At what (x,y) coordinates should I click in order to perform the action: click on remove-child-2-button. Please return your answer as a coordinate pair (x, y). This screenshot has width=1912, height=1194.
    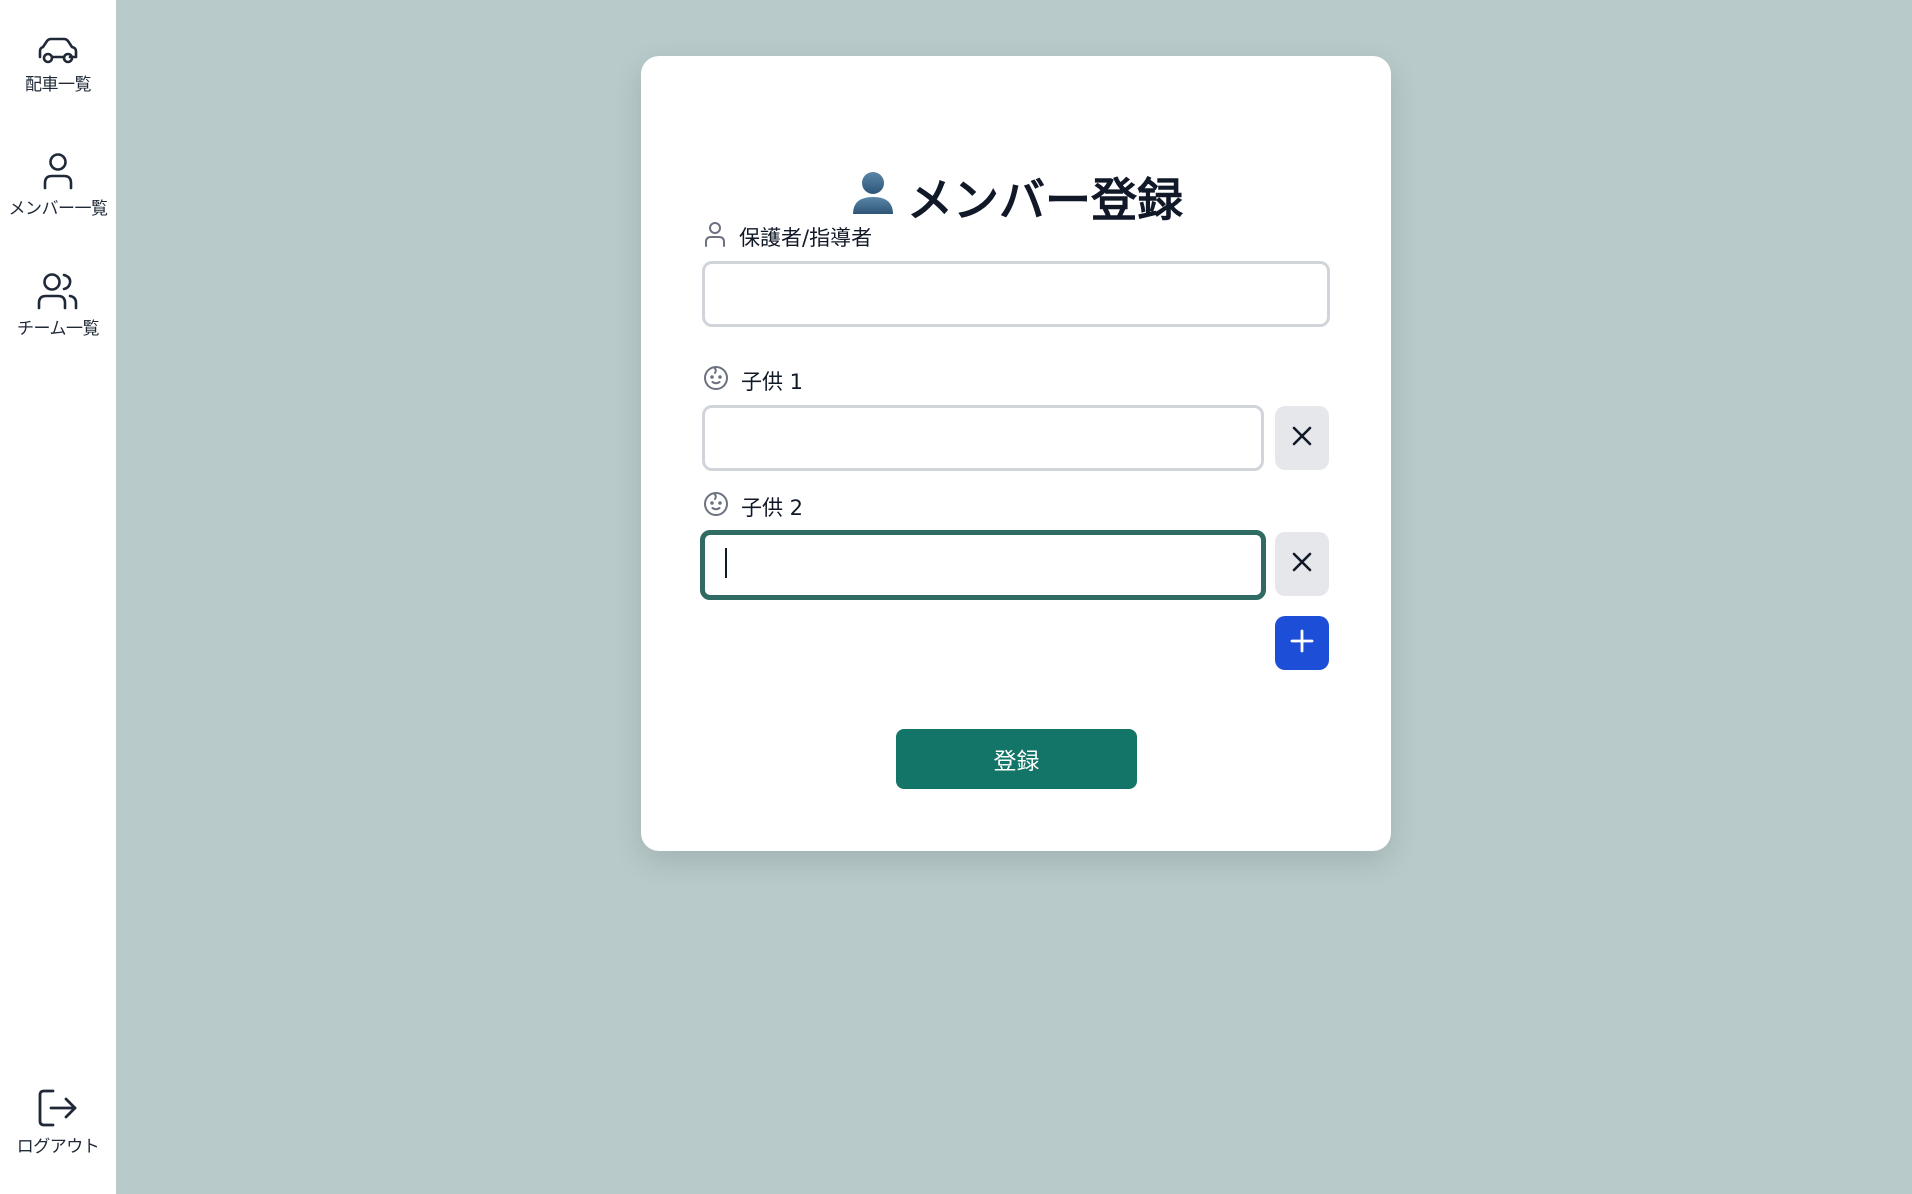
    Looking at the image, I should click on (1302, 564).